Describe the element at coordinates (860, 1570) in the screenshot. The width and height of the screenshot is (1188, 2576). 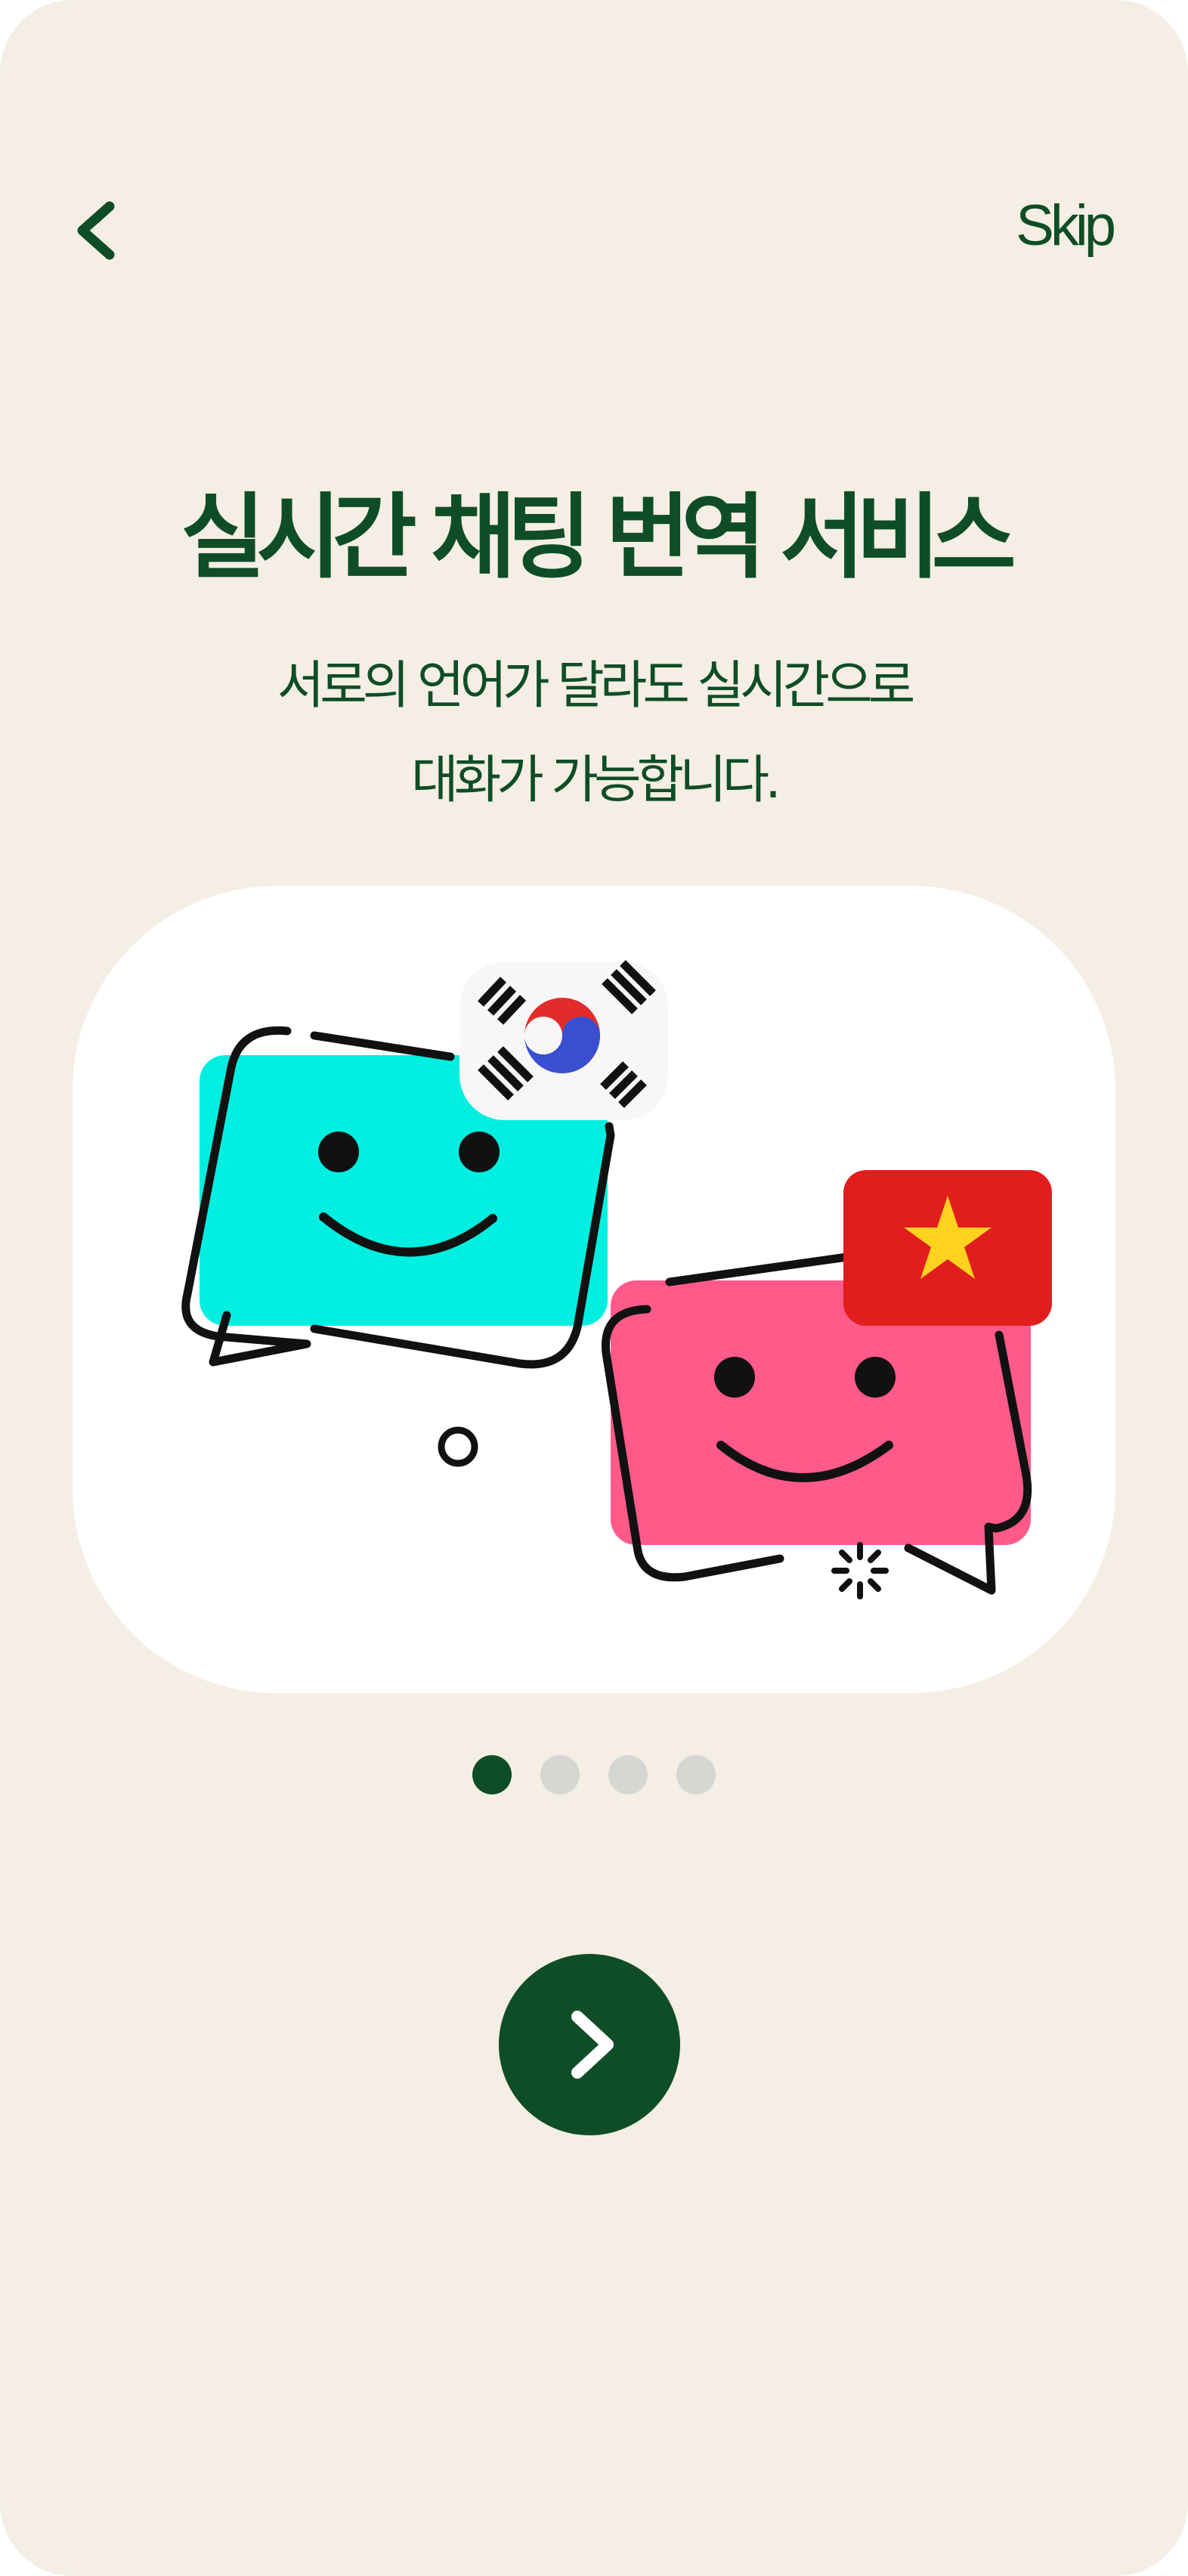
I see `sparkle-icon` at that location.